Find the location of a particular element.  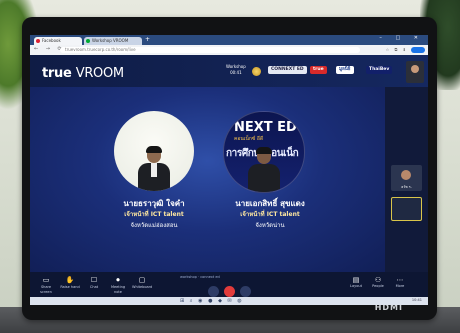

whiteboard-button: ▢ Whiteboard is located at coordinates (142, 283).